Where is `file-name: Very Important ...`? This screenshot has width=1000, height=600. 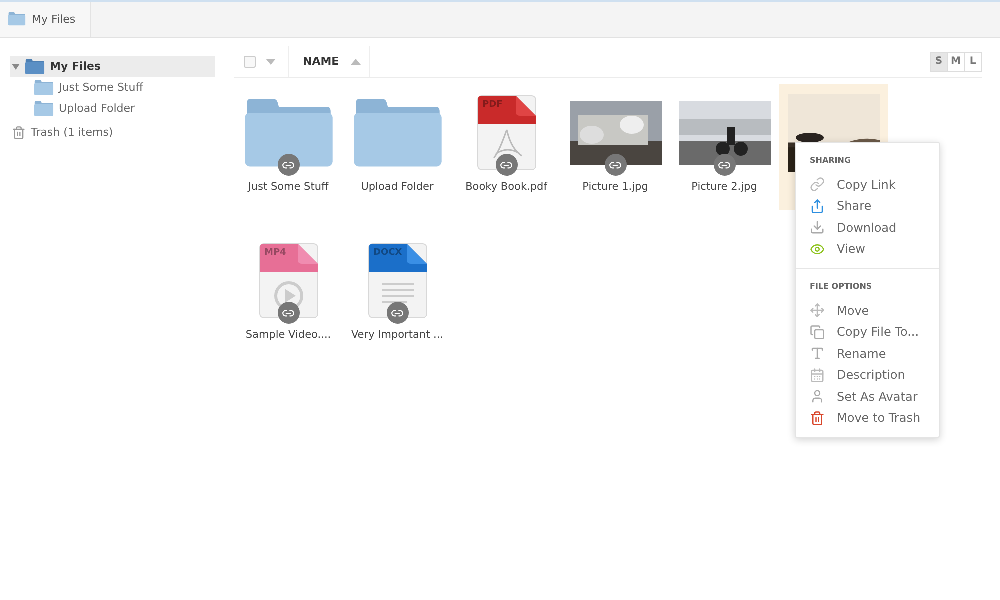 file-name: Very Important ... is located at coordinates (397, 335).